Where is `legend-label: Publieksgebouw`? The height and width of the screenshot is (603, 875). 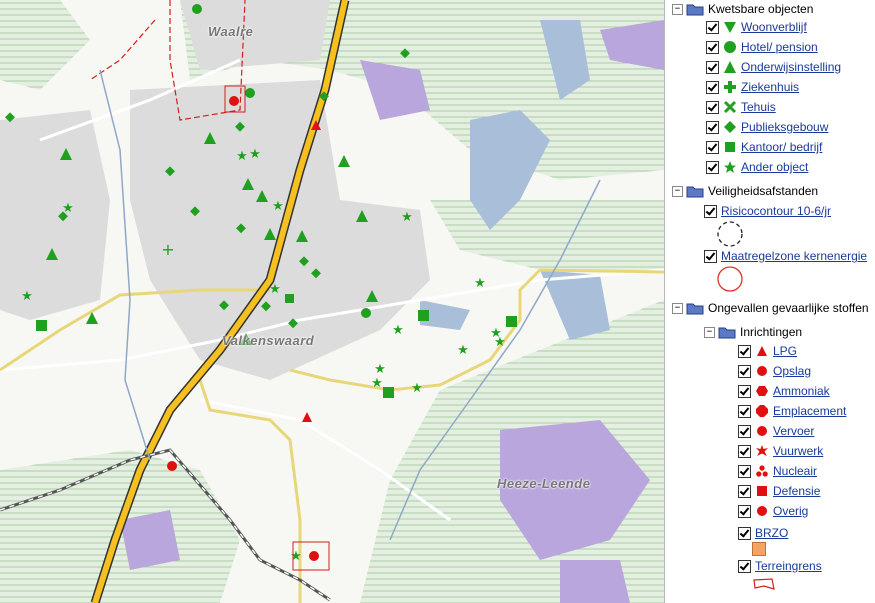
legend-label: Publieksgebouw is located at coordinates (784, 127).